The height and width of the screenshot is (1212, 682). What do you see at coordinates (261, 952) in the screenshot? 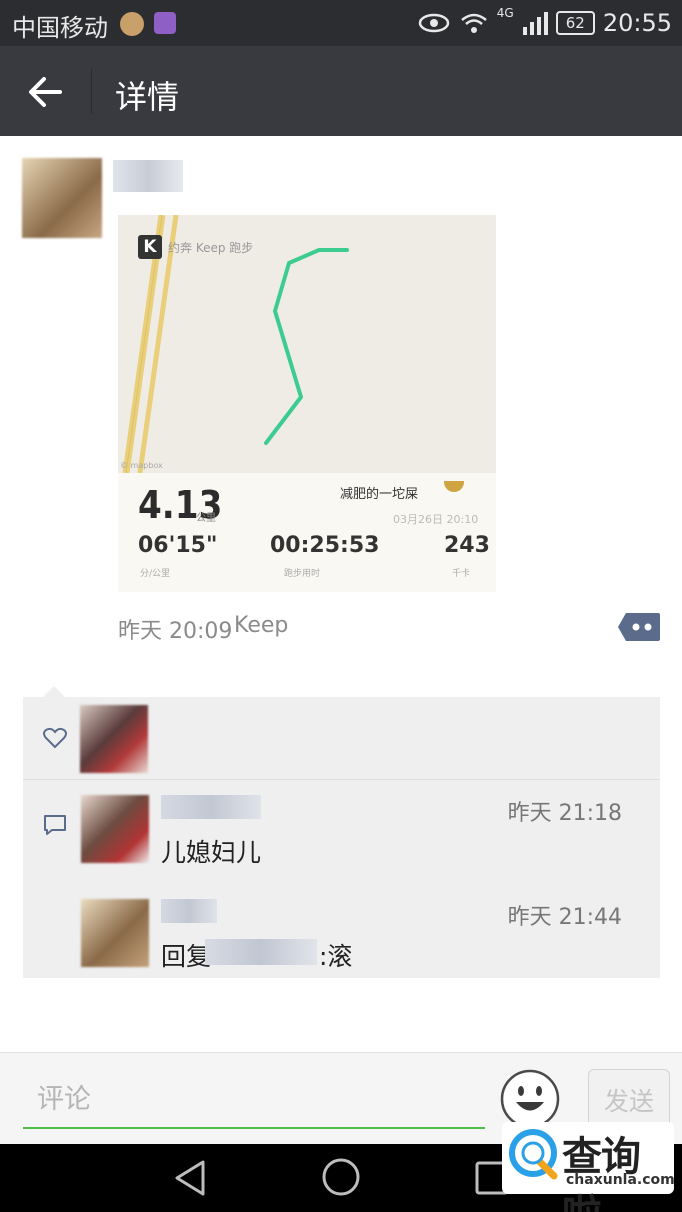
I see `replied-name-blurred` at bounding box center [261, 952].